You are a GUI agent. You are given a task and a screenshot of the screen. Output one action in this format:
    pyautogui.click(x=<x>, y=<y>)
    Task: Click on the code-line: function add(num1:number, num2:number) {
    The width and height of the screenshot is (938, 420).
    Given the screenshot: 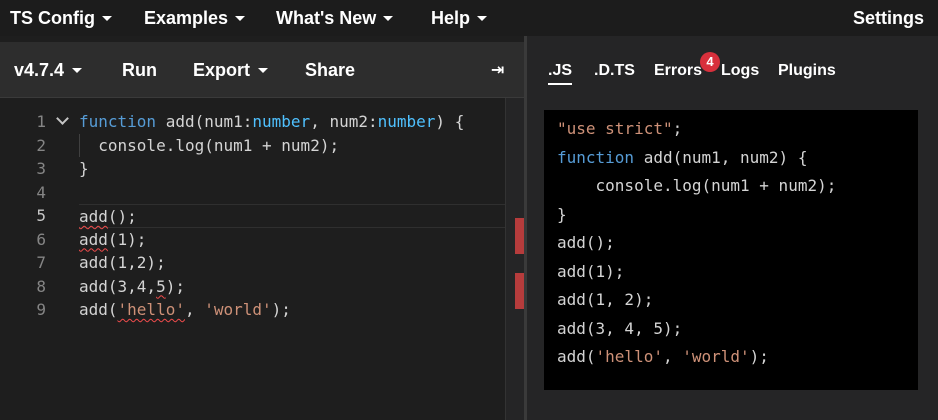 What is the action you would take?
    pyautogui.click(x=272, y=121)
    